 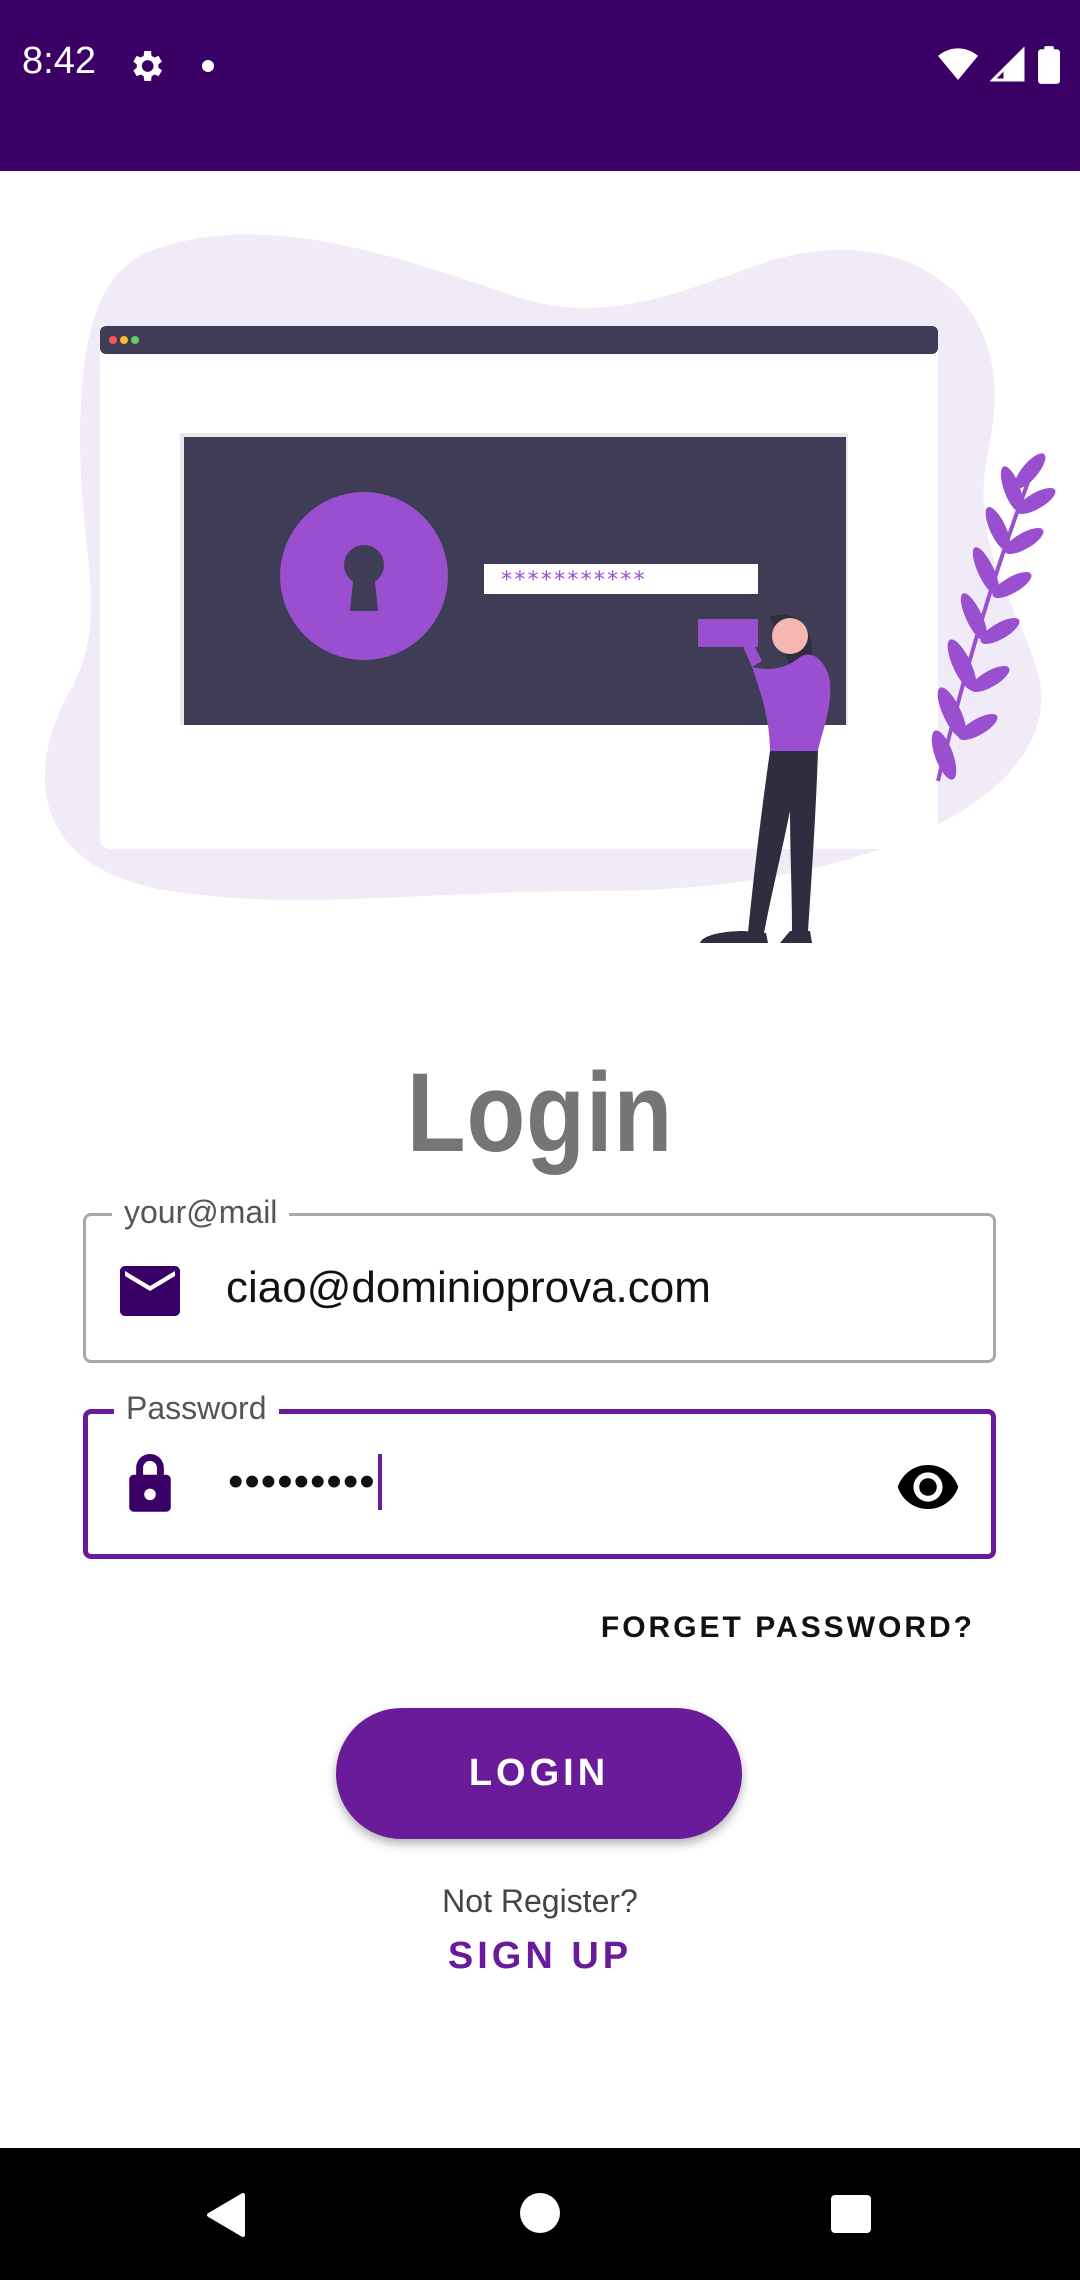 What do you see at coordinates (851, 2214) in the screenshot?
I see `recents-icon` at bounding box center [851, 2214].